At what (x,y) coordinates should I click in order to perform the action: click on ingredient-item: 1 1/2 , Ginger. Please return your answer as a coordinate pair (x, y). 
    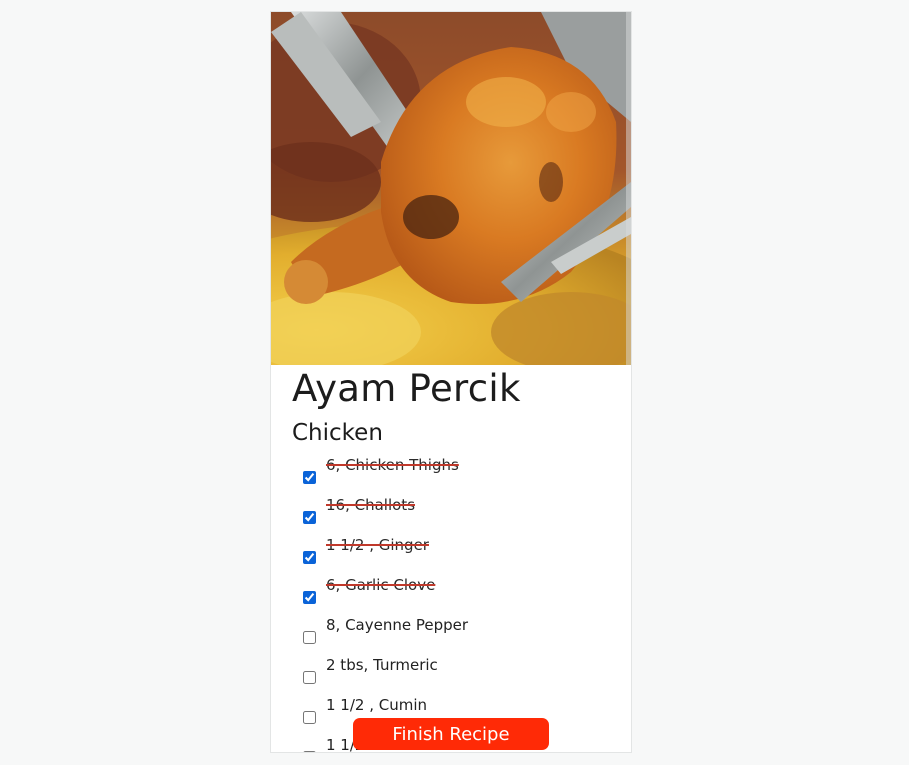
    Looking at the image, I should click on (451, 557).